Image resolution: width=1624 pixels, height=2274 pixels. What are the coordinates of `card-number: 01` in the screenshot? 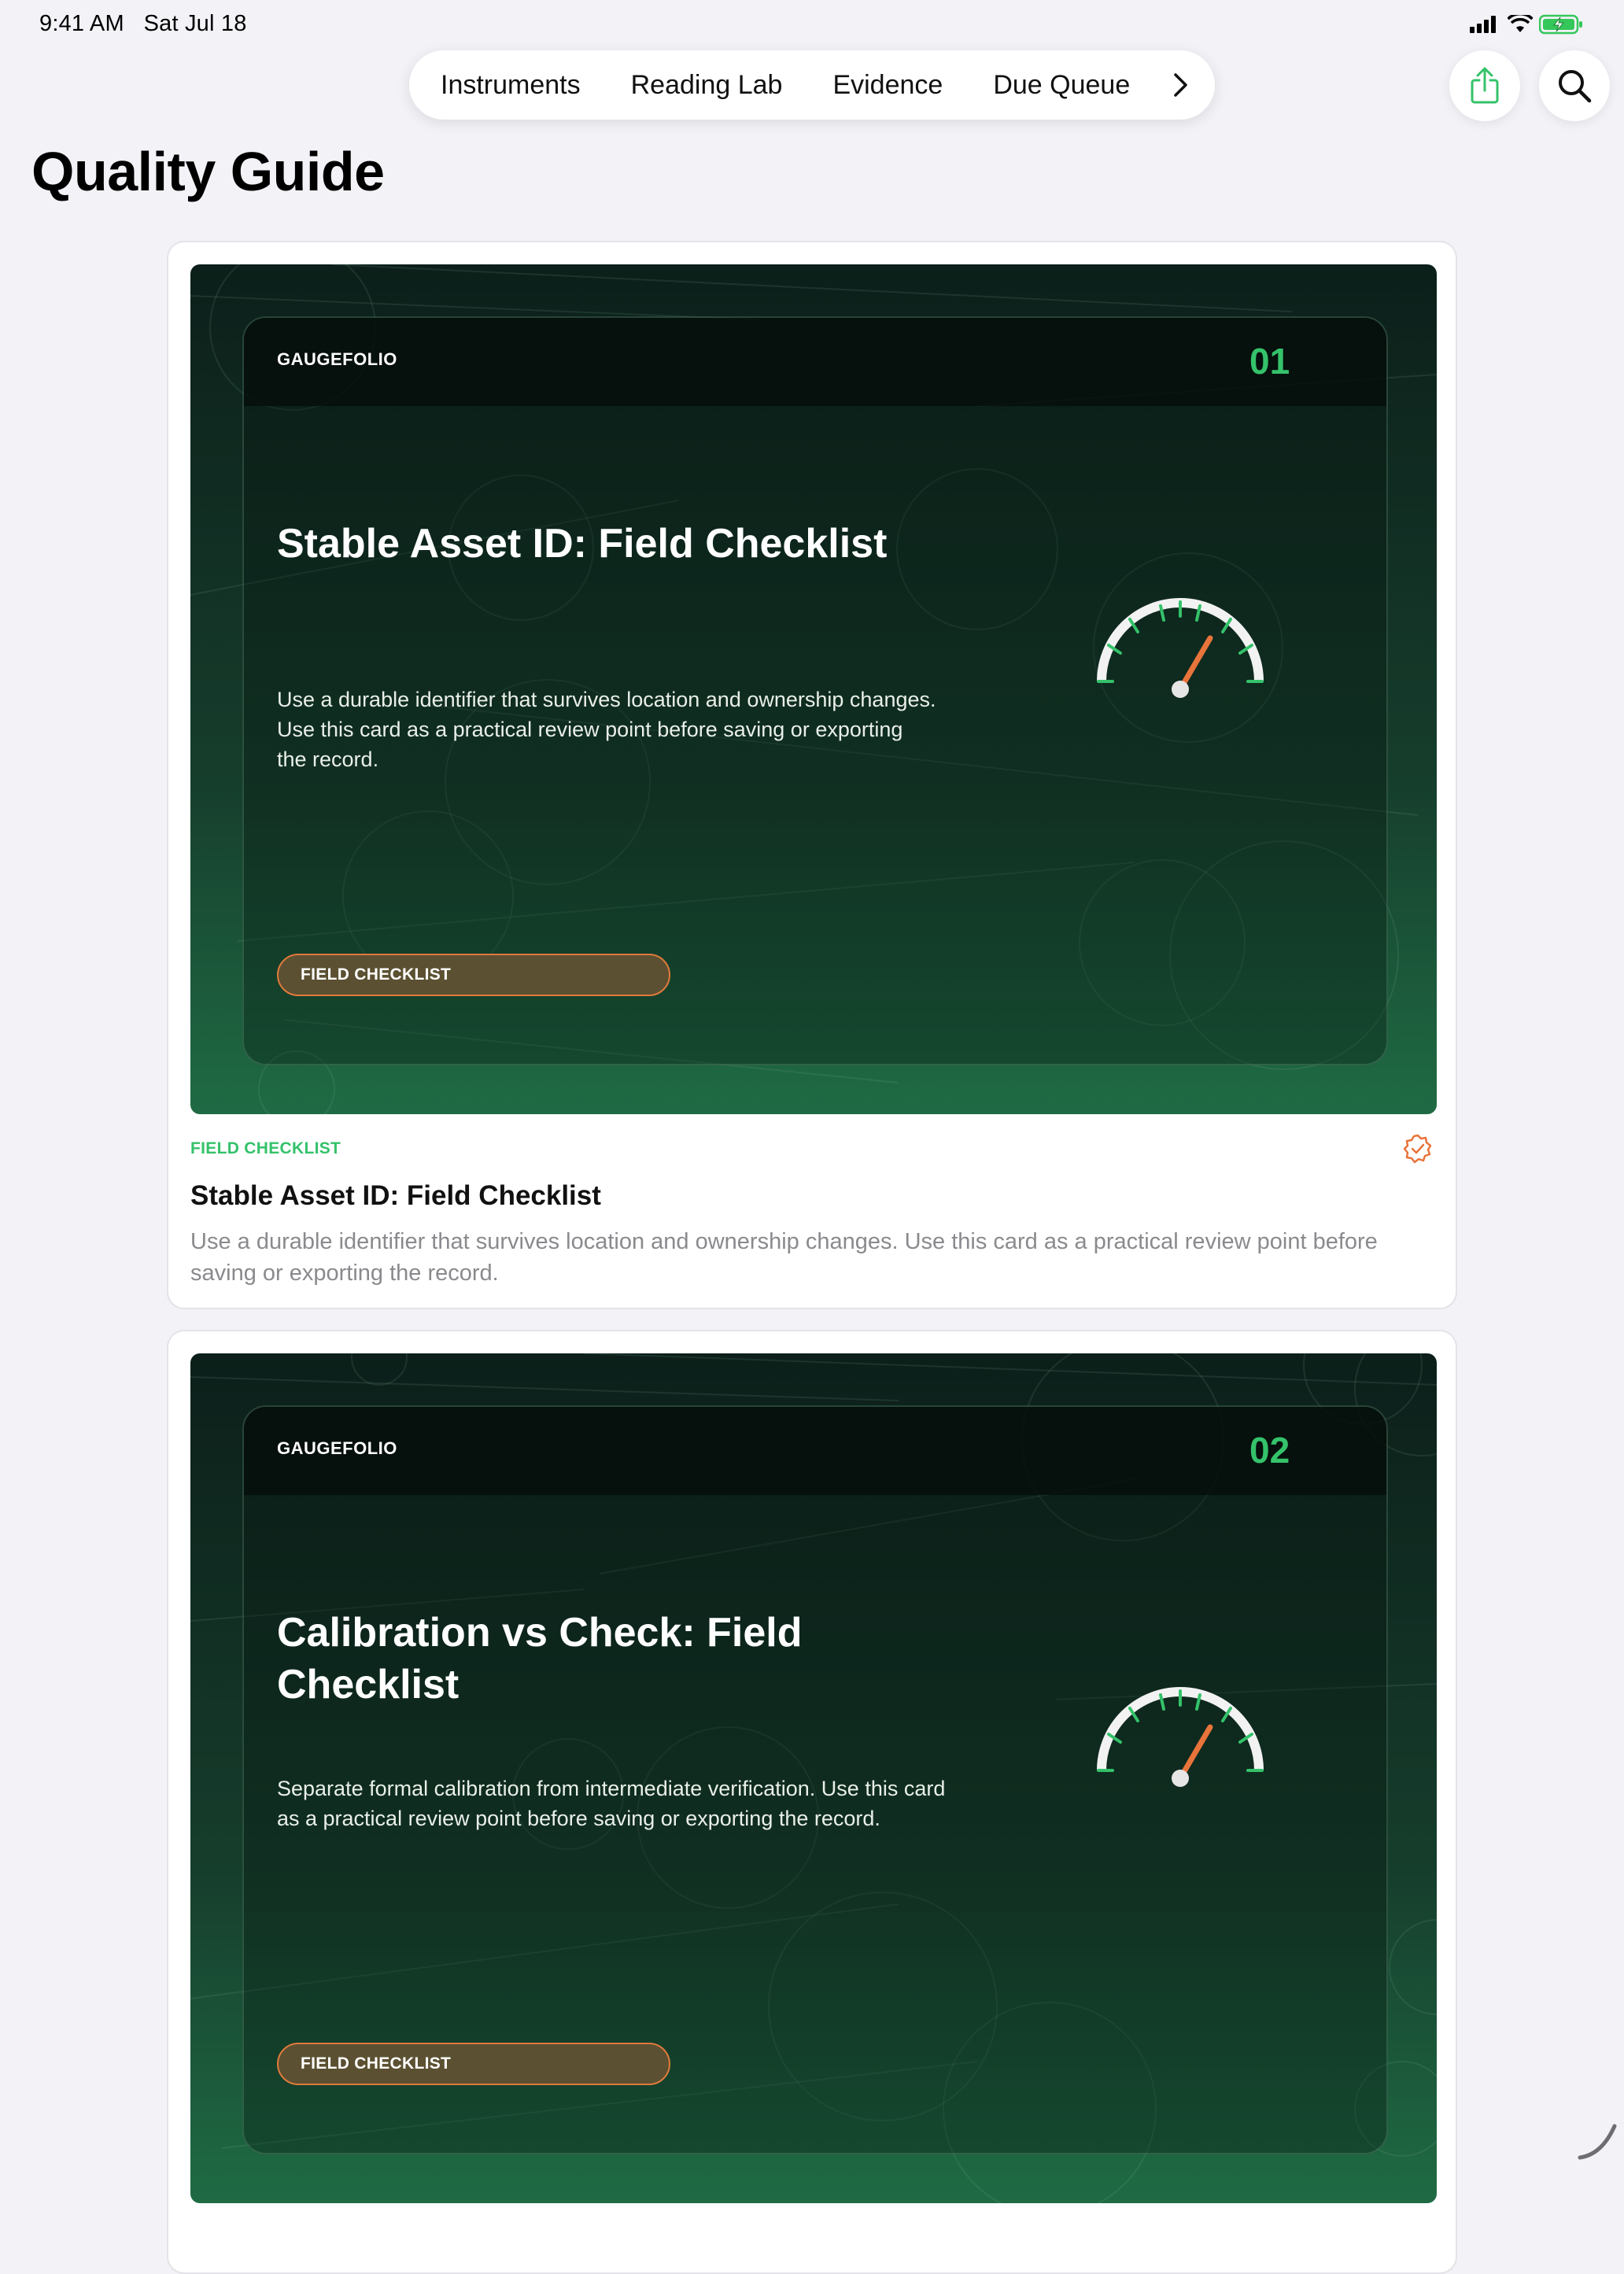 It's located at (1269, 361).